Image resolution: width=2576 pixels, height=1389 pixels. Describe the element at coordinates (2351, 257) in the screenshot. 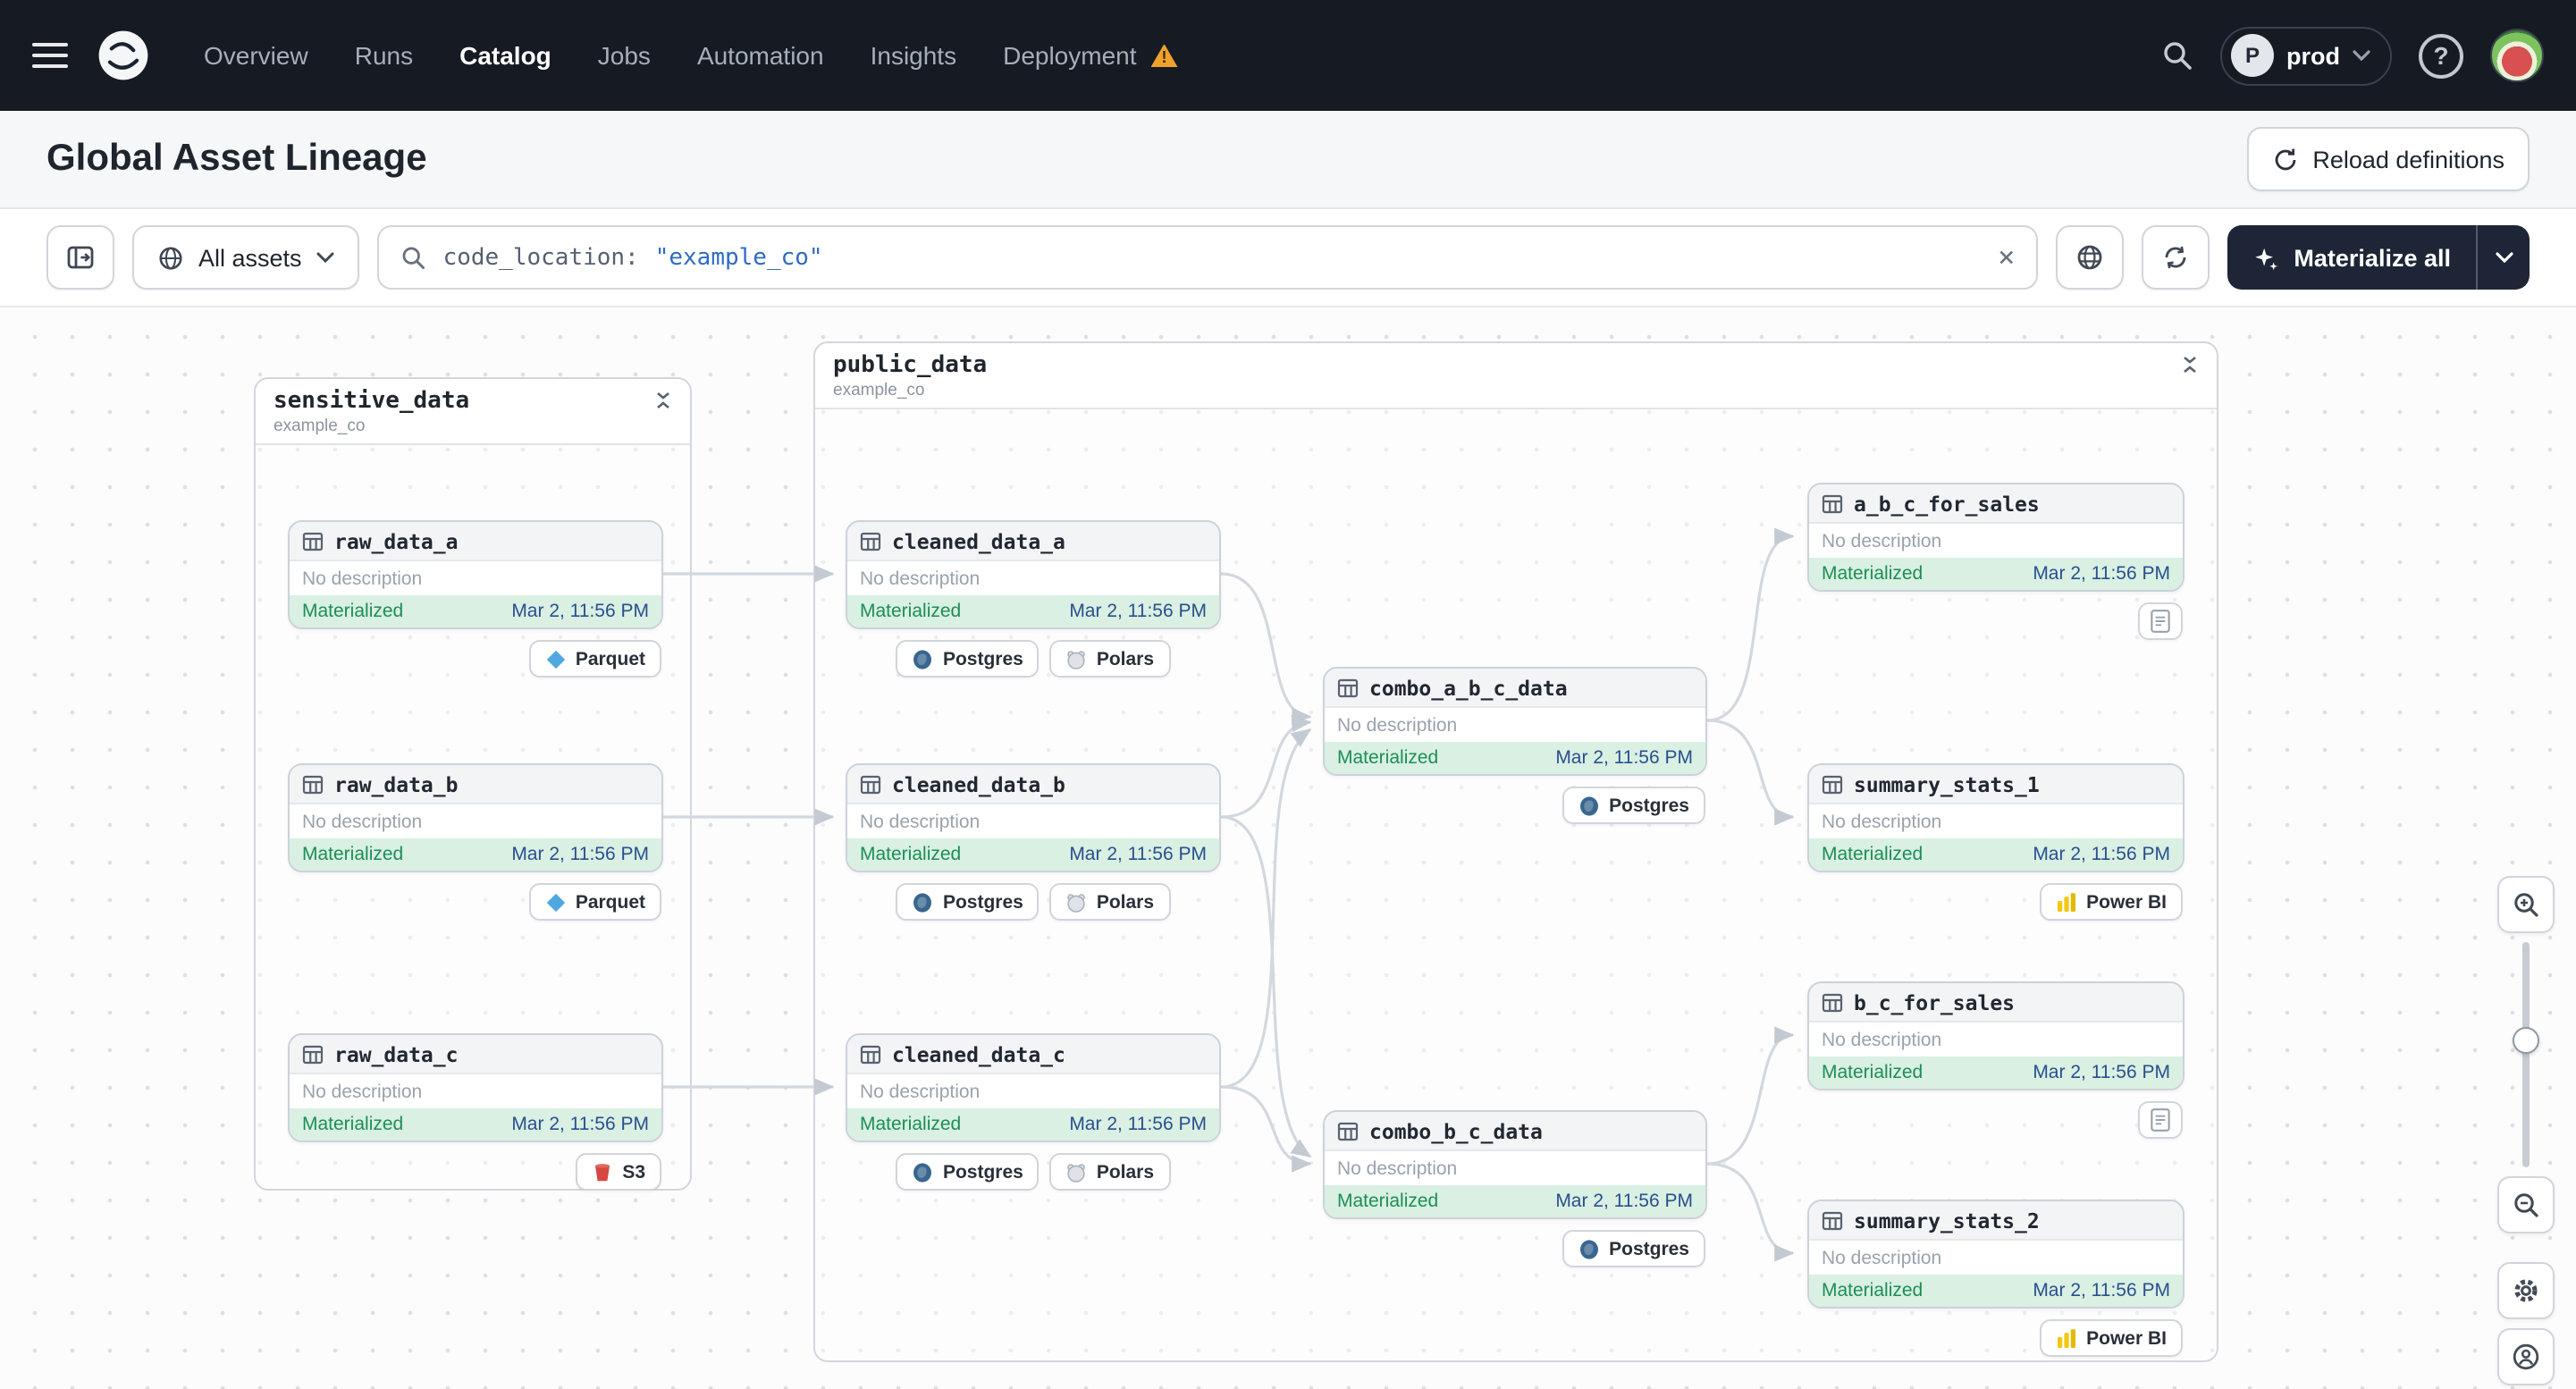

I see `materialize-all-button: Materialize all` at that location.